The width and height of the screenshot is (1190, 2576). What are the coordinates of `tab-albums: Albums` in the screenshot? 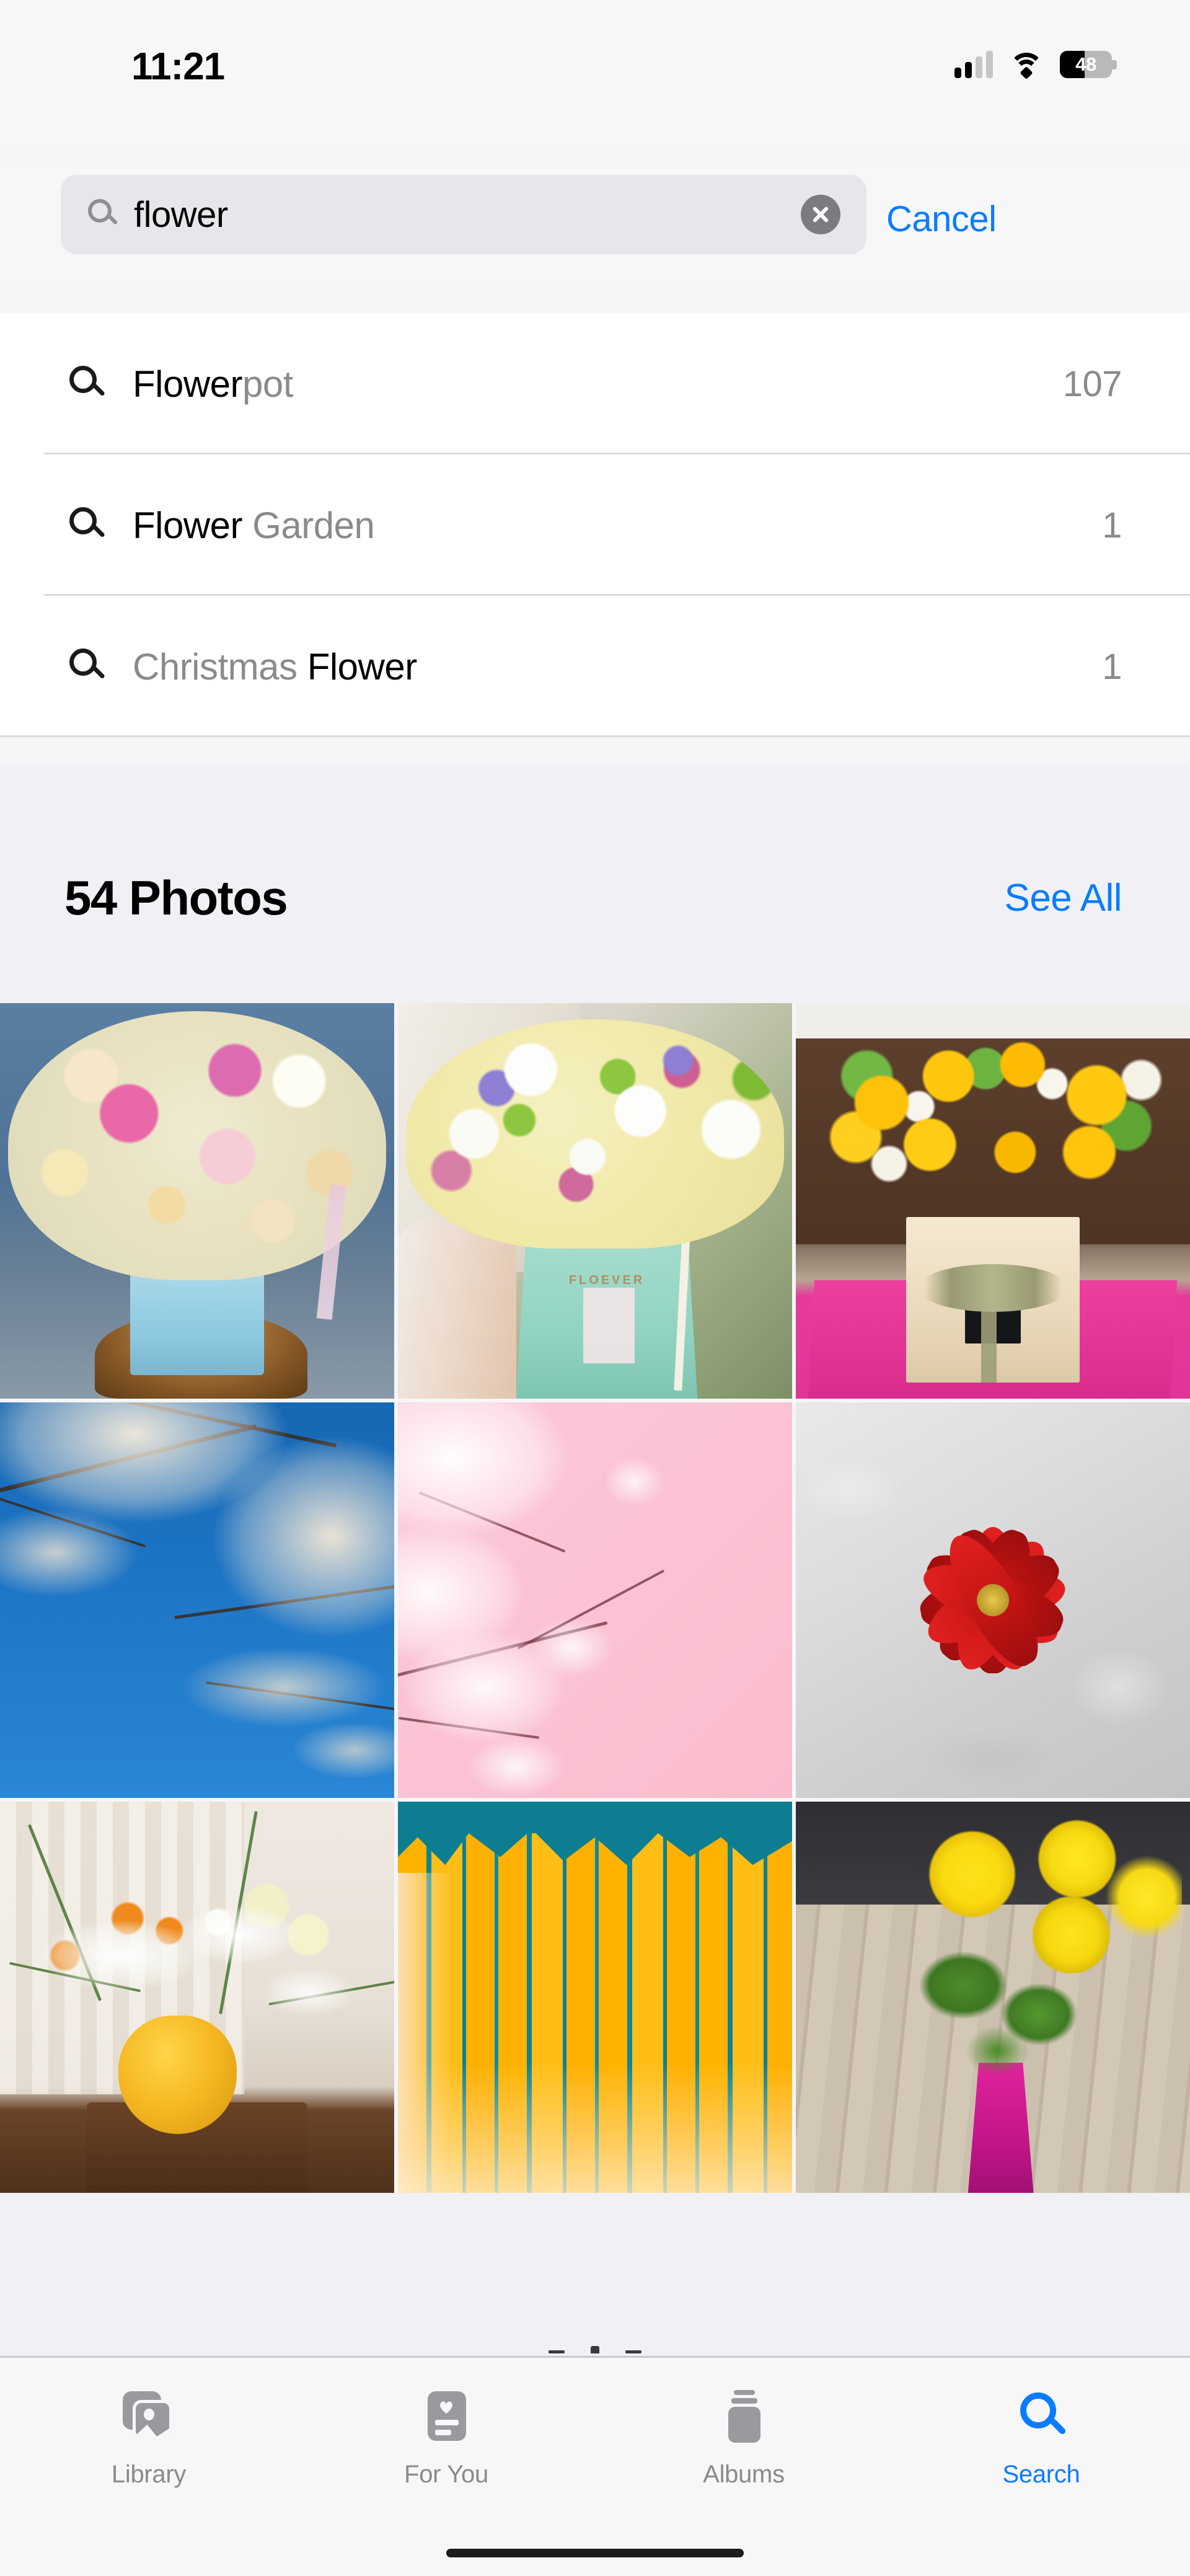 It's located at (743, 2467).